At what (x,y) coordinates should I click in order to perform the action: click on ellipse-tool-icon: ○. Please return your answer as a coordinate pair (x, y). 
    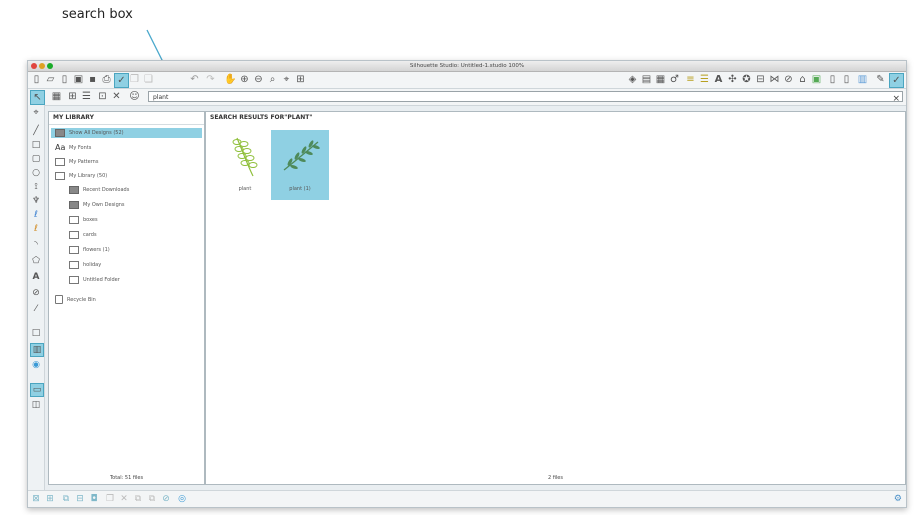
    Looking at the image, I should click on (36, 173).